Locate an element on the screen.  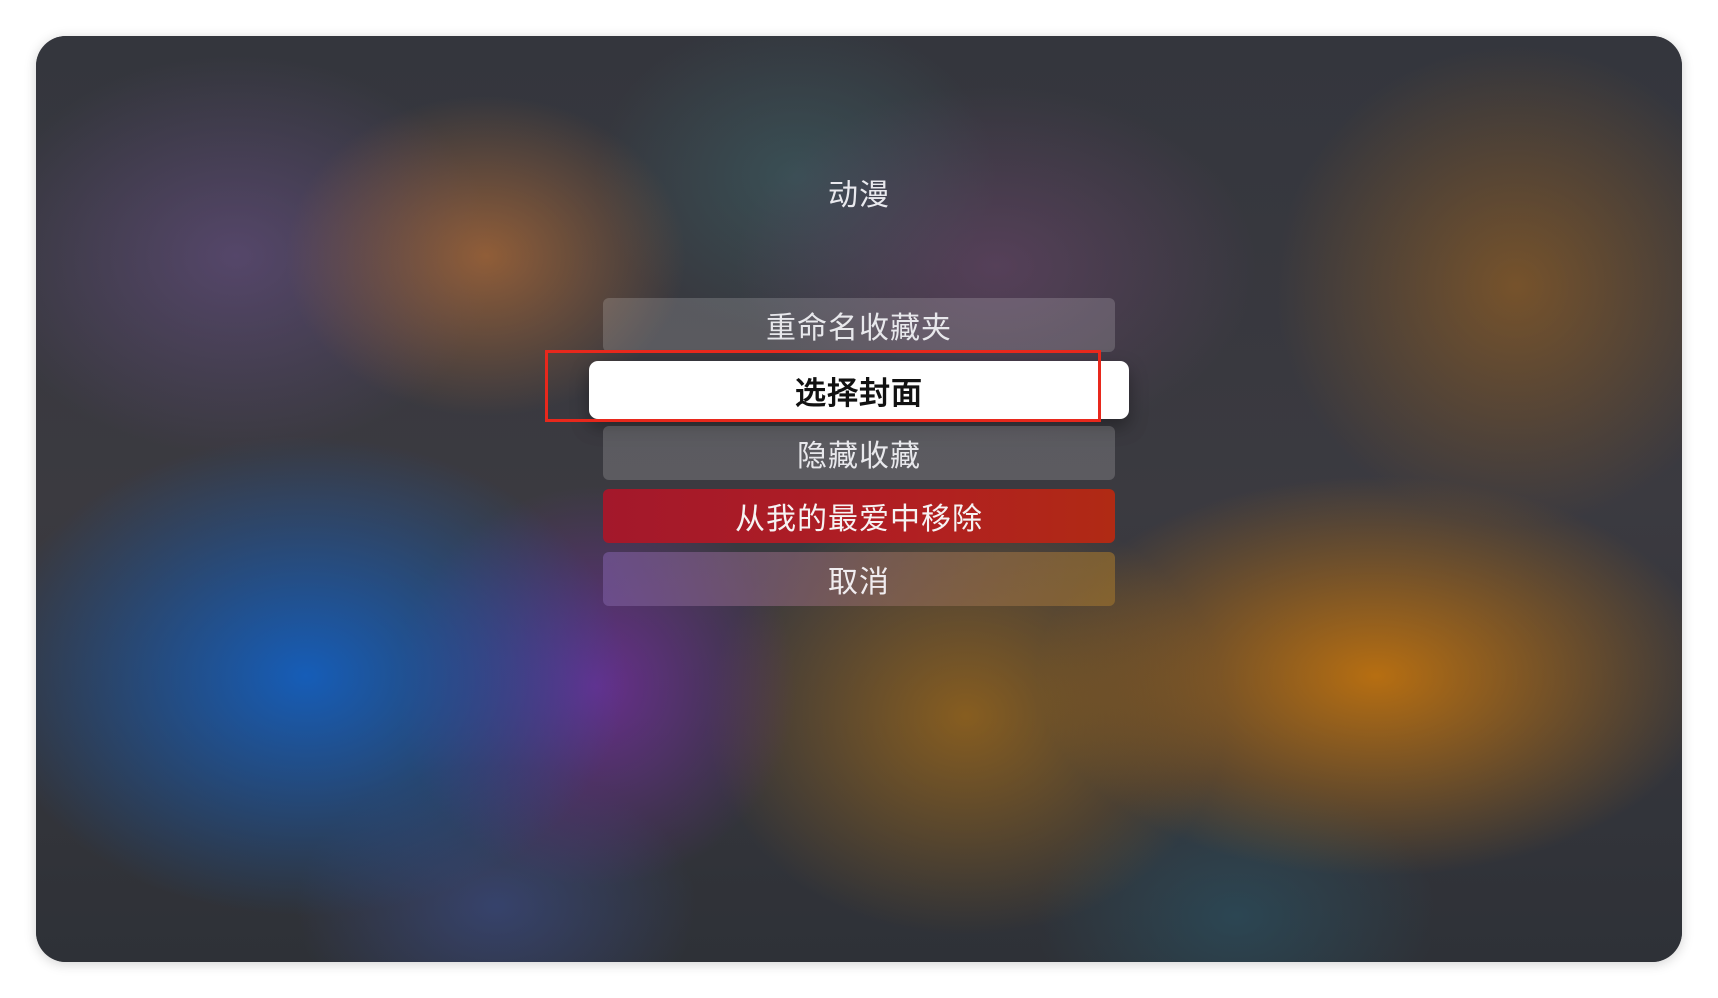
remove-from-favorites-button: 从我的最爱中移除 is located at coordinates (859, 516).